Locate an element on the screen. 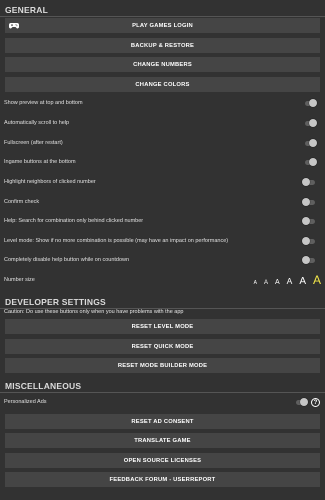  setting-label: Show preview at top and bottom is located at coordinates (43, 103).